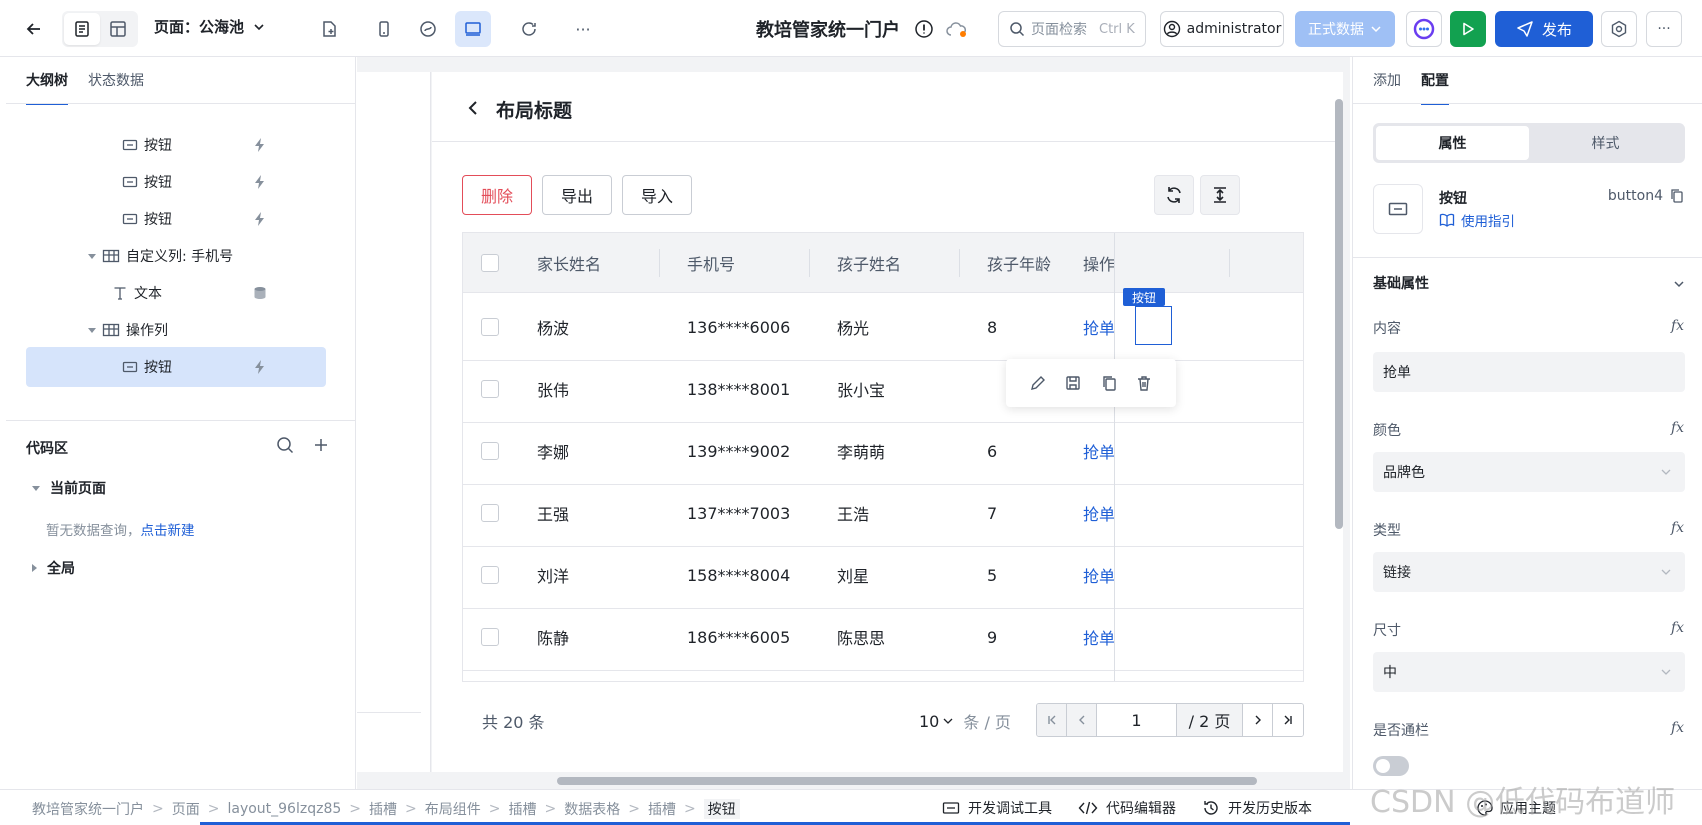 The height and width of the screenshot is (825, 1702). I want to click on history-button: 开发历史版本, so click(1257, 808).